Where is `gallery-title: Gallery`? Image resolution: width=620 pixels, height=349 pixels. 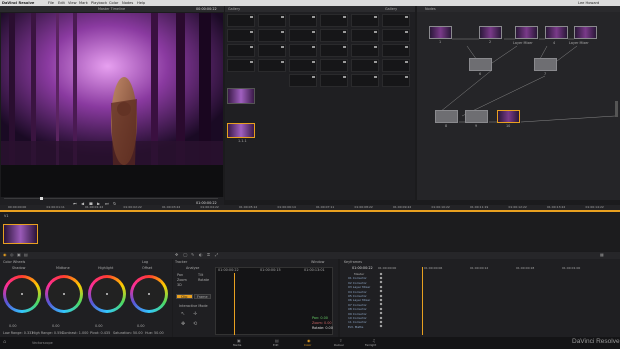 gallery-title: Gallery is located at coordinates (234, 9).